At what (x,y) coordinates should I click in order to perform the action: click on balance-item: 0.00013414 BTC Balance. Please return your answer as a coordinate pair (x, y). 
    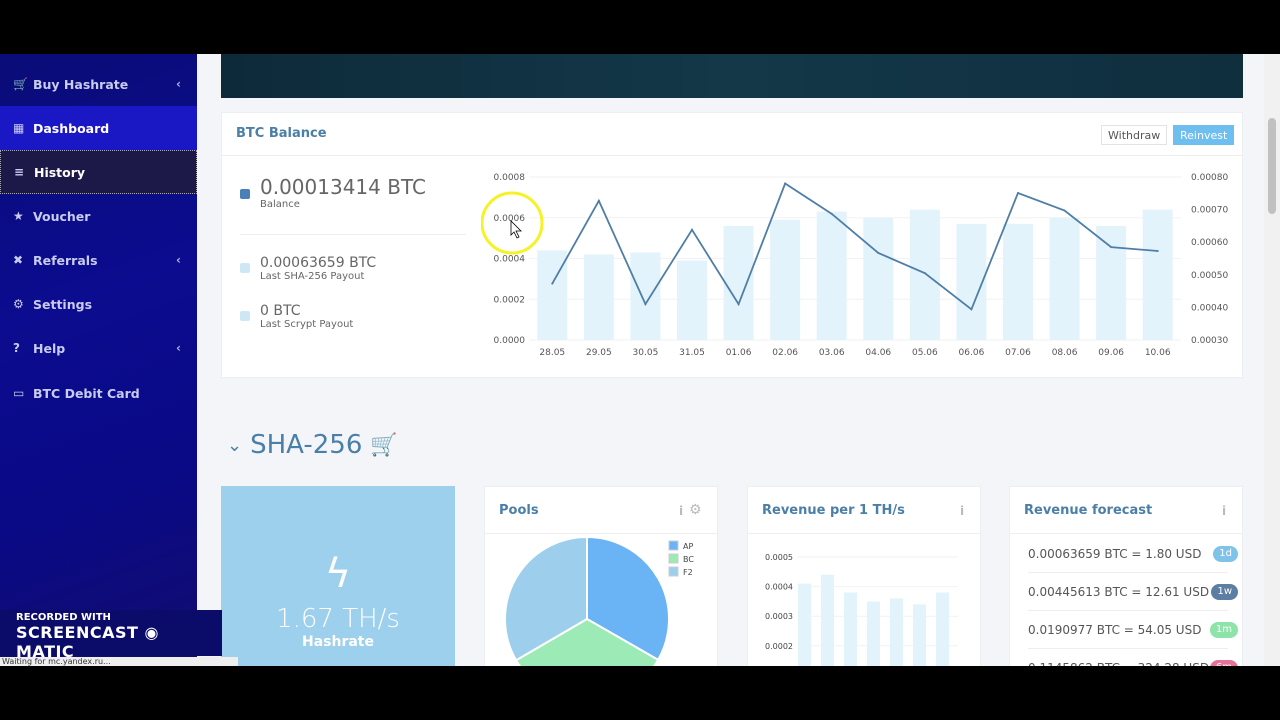
    Looking at the image, I should click on (353, 205).